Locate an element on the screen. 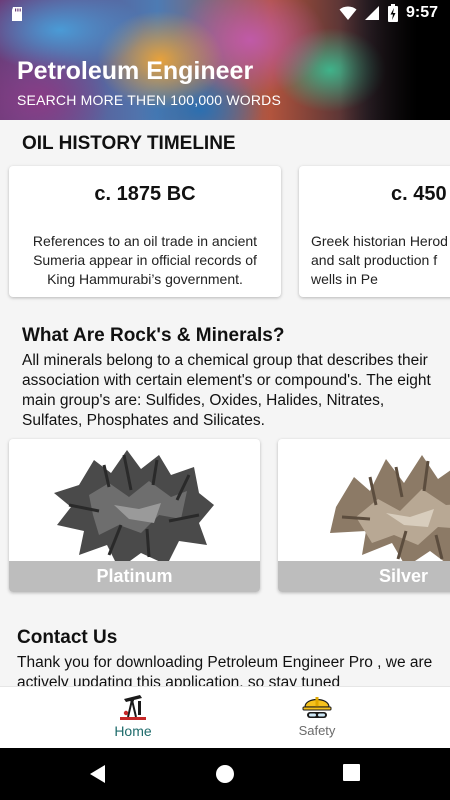  sd-card-icon is located at coordinates (17, 14).